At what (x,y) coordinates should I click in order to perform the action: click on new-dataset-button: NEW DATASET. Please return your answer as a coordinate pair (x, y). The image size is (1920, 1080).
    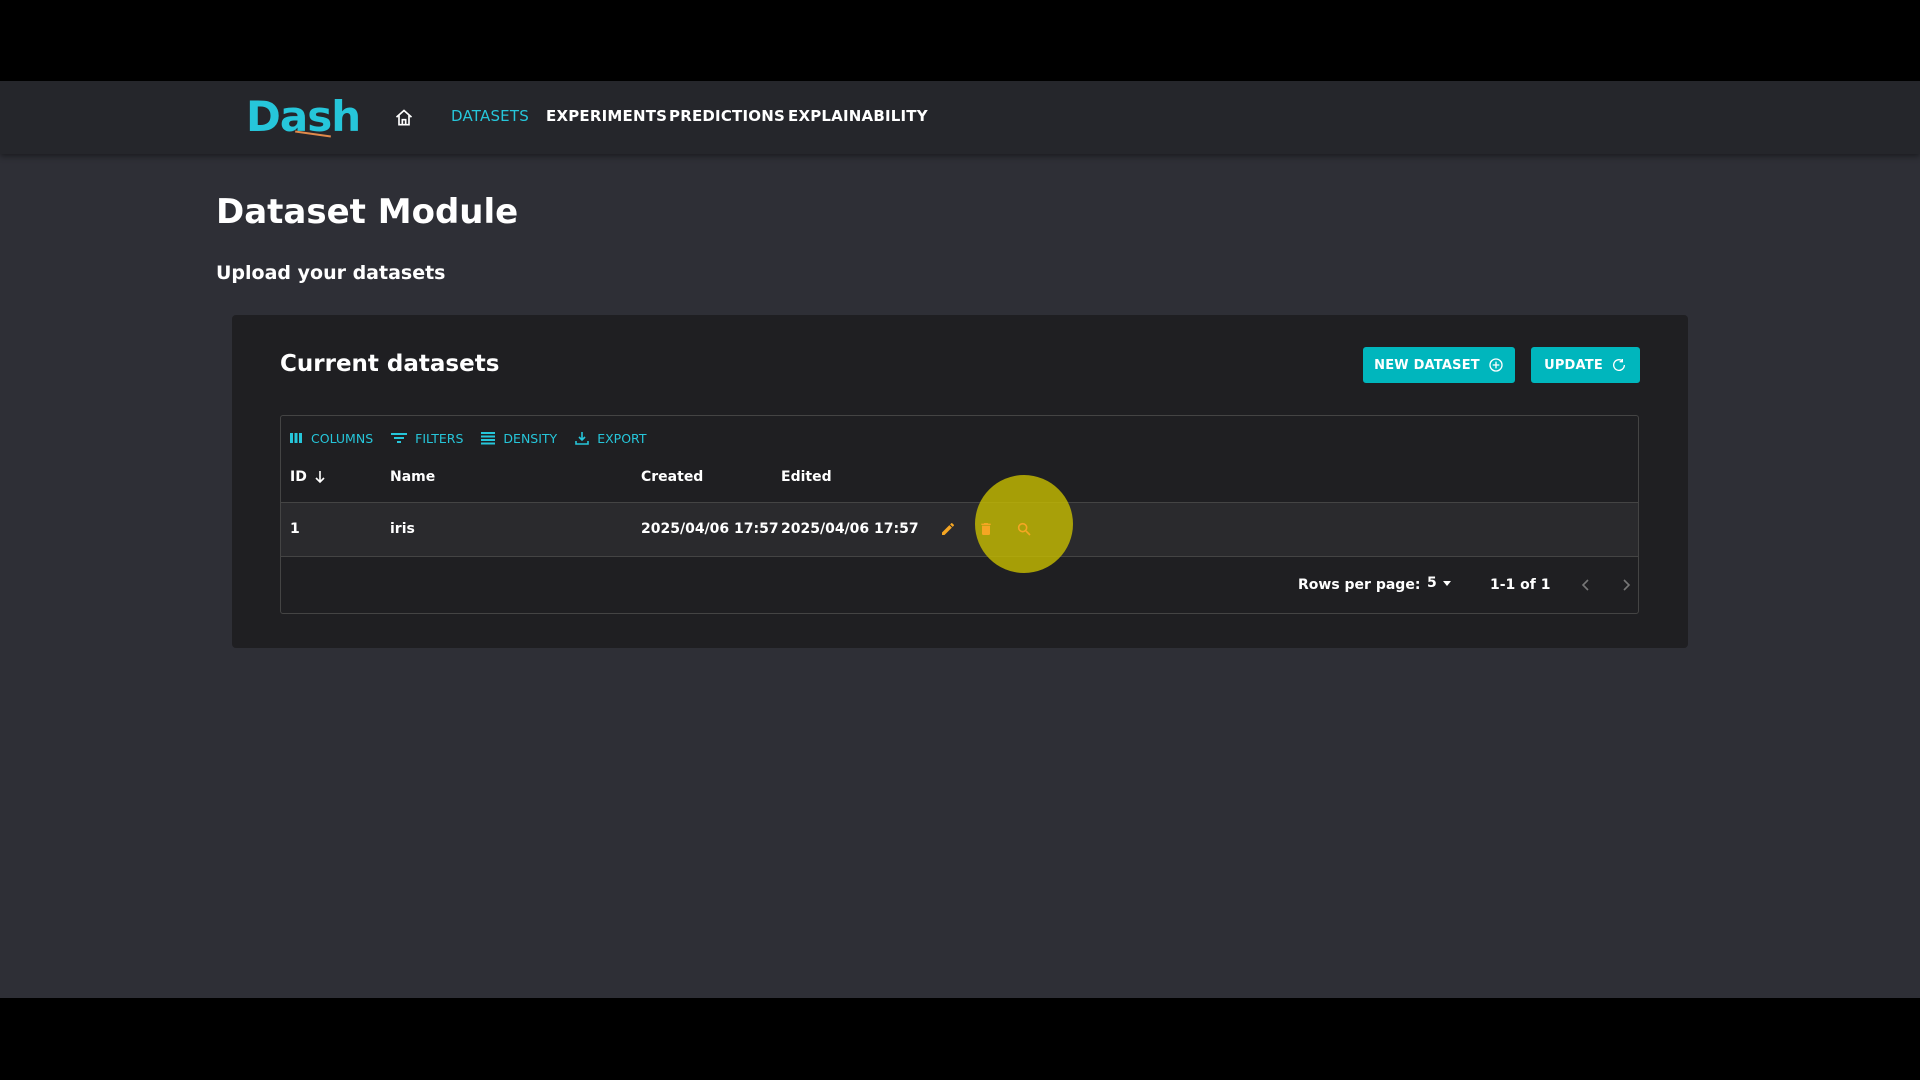
    Looking at the image, I should click on (1439, 365).